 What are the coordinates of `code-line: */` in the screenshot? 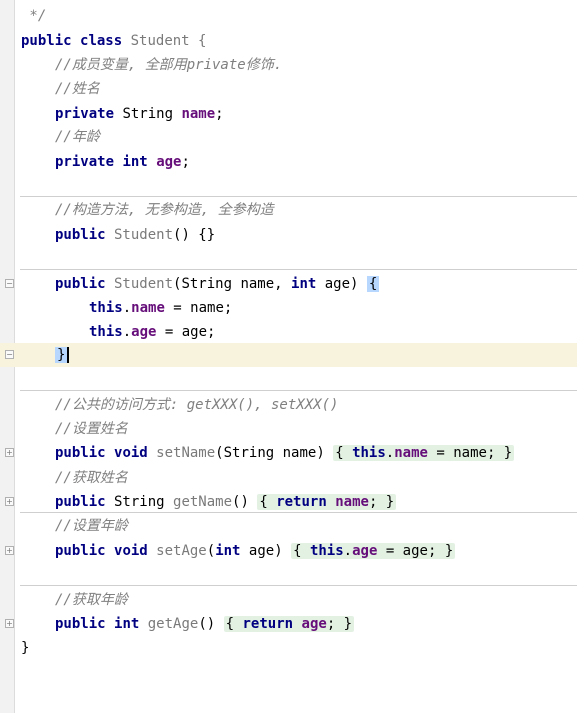 It's located at (288, 16).